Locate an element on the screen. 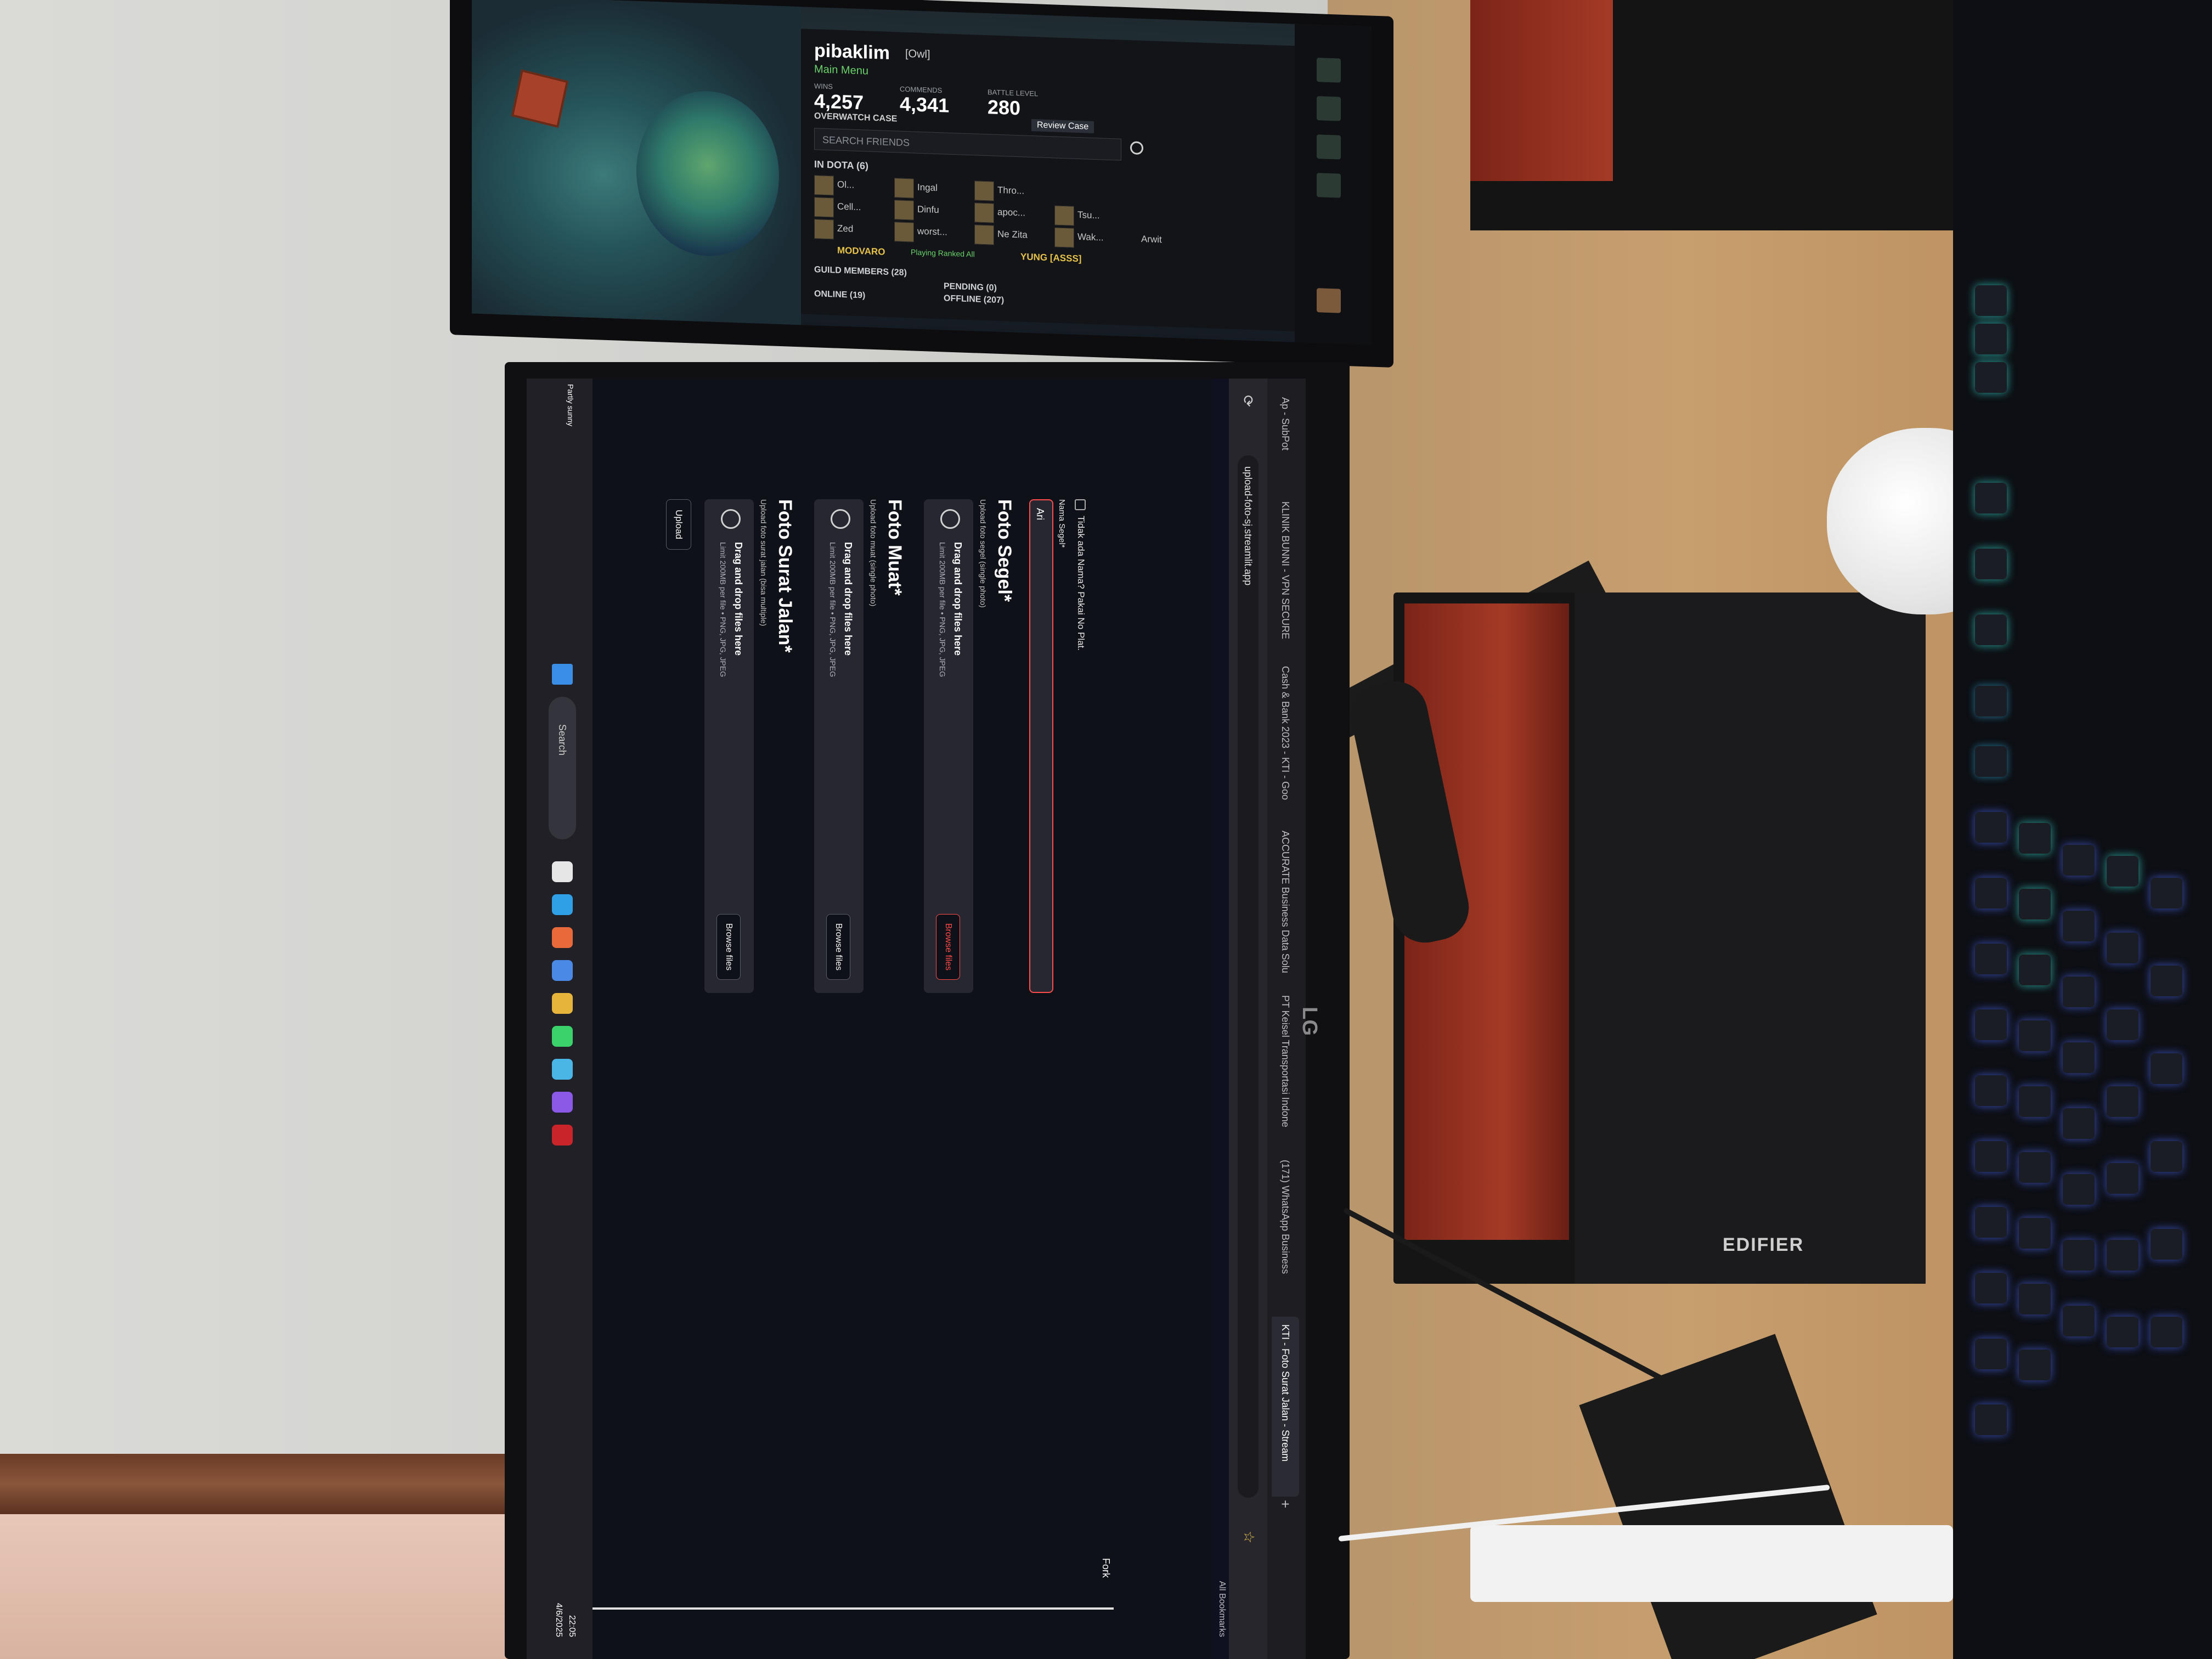 Image resolution: width=2212 pixels, height=1659 pixels. friend-yung: YUNG [ASSS] is located at coordinates (1050, 257).